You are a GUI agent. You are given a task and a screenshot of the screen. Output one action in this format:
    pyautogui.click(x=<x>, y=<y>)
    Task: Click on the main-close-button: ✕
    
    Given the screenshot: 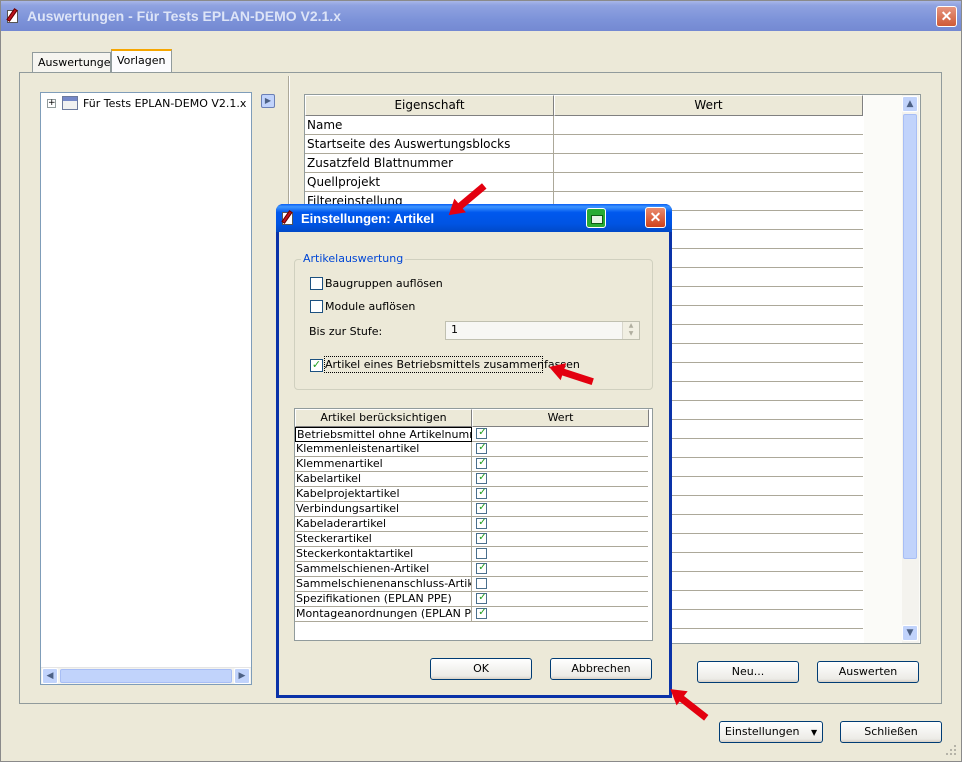 What is the action you would take?
    pyautogui.click(x=946, y=16)
    